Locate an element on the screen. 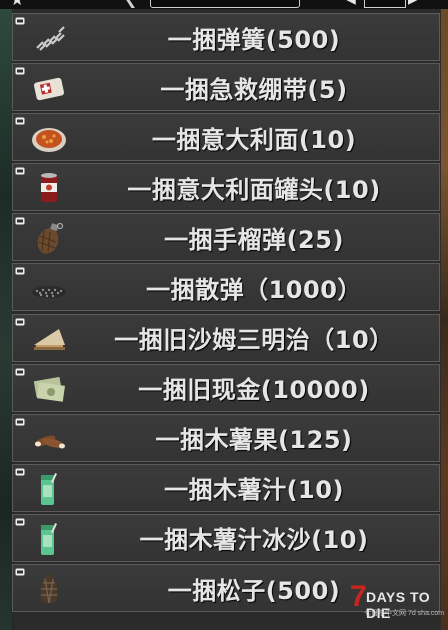 The width and height of the screenshot is (448, 630). item-label: 一捆急救绷带(5) is located at coordinates (254, 89).